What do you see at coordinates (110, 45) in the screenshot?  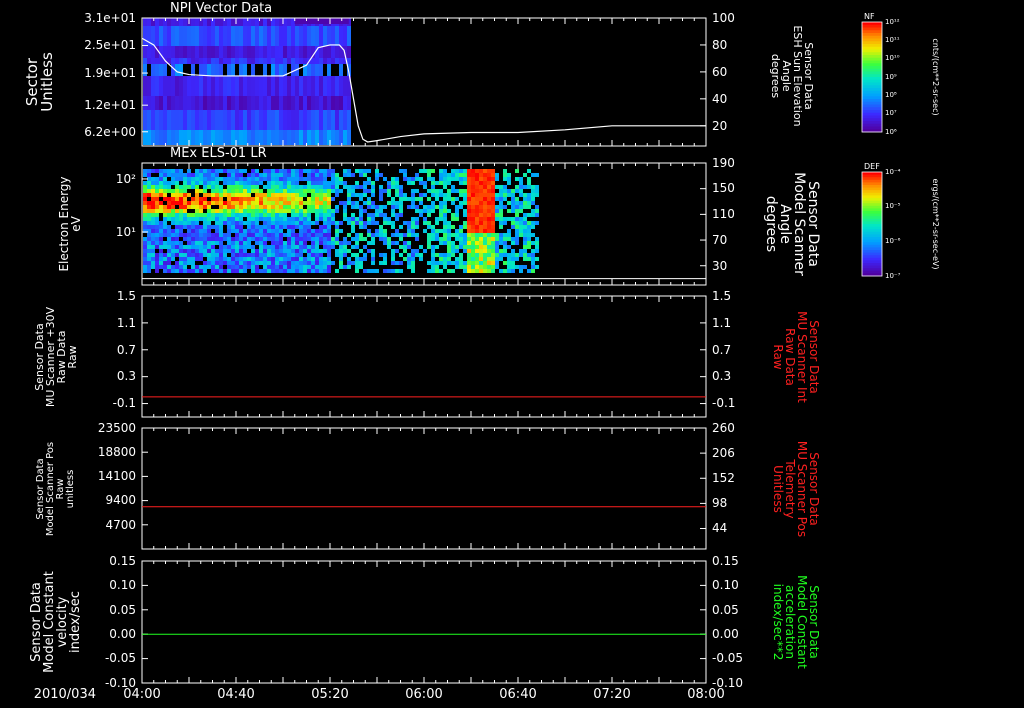 I see `panel-1-y-tick-label: 2.5e+01` at bounding box center [110, 45].